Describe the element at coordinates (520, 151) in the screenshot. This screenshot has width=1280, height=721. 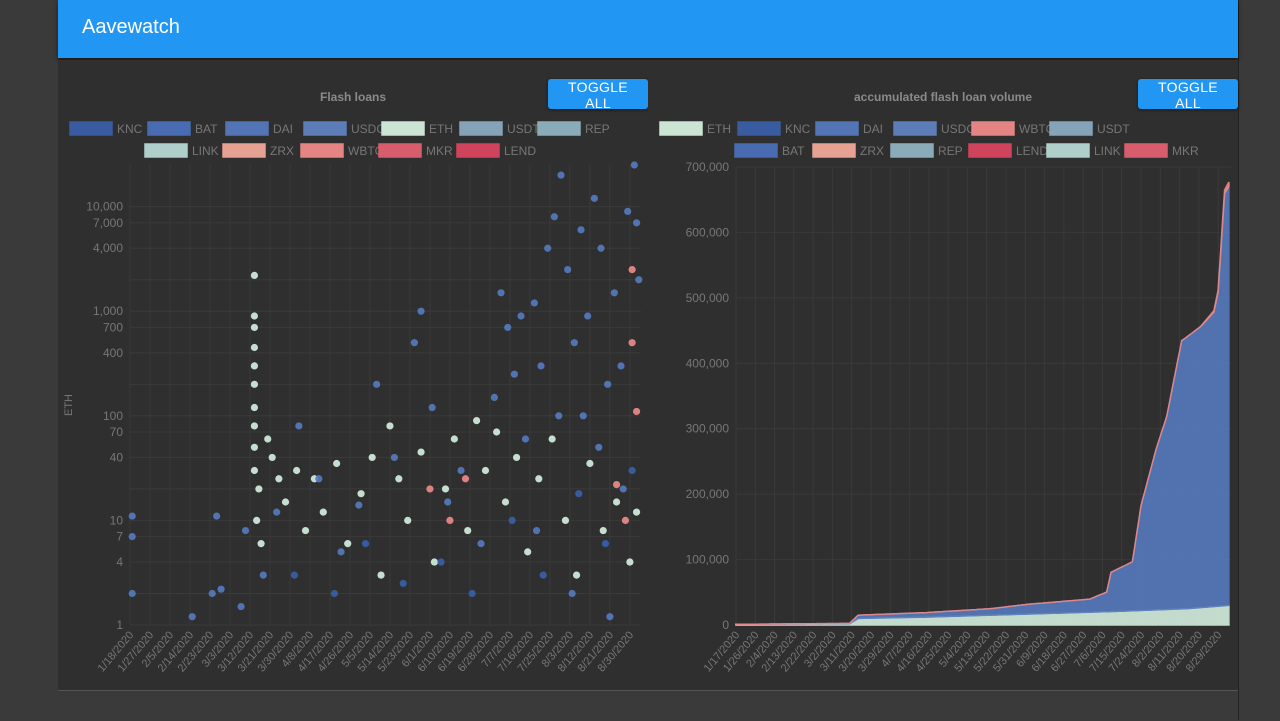
I see `legend-label: LEND` at that location.